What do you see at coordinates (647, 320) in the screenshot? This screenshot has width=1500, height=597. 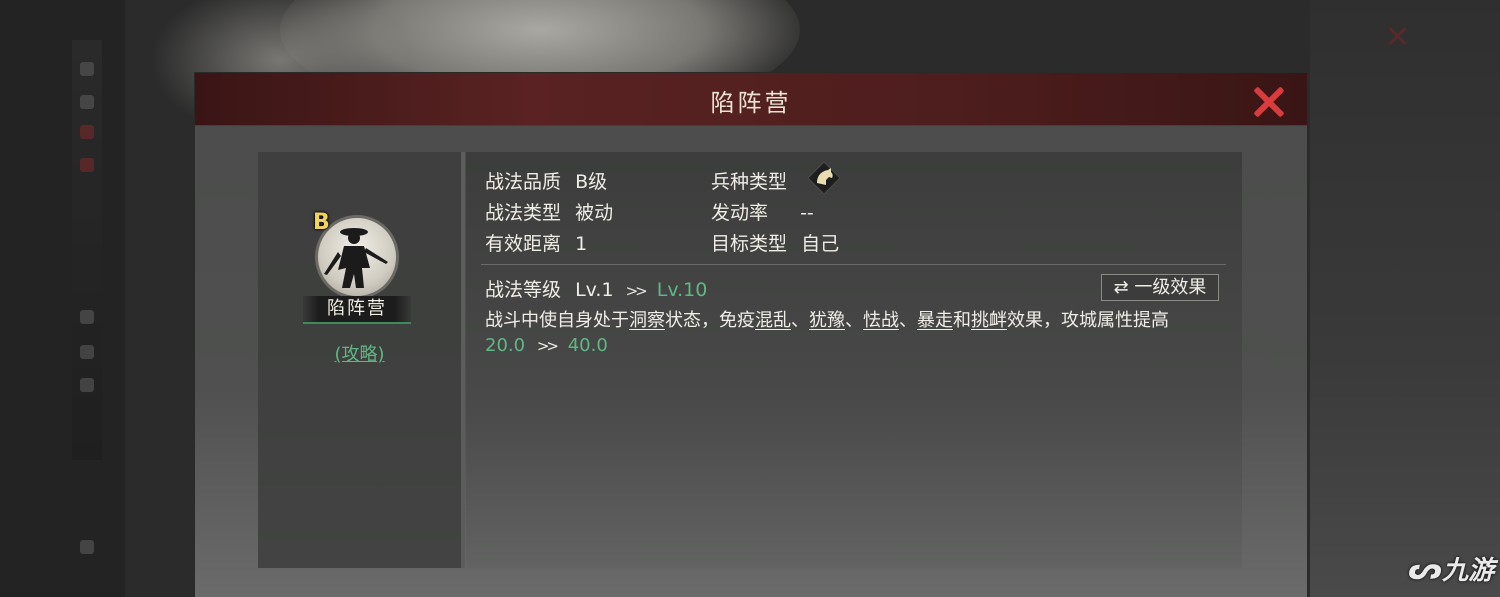 I see `status-term-link: 洞察` at bounding box center [647, 320].